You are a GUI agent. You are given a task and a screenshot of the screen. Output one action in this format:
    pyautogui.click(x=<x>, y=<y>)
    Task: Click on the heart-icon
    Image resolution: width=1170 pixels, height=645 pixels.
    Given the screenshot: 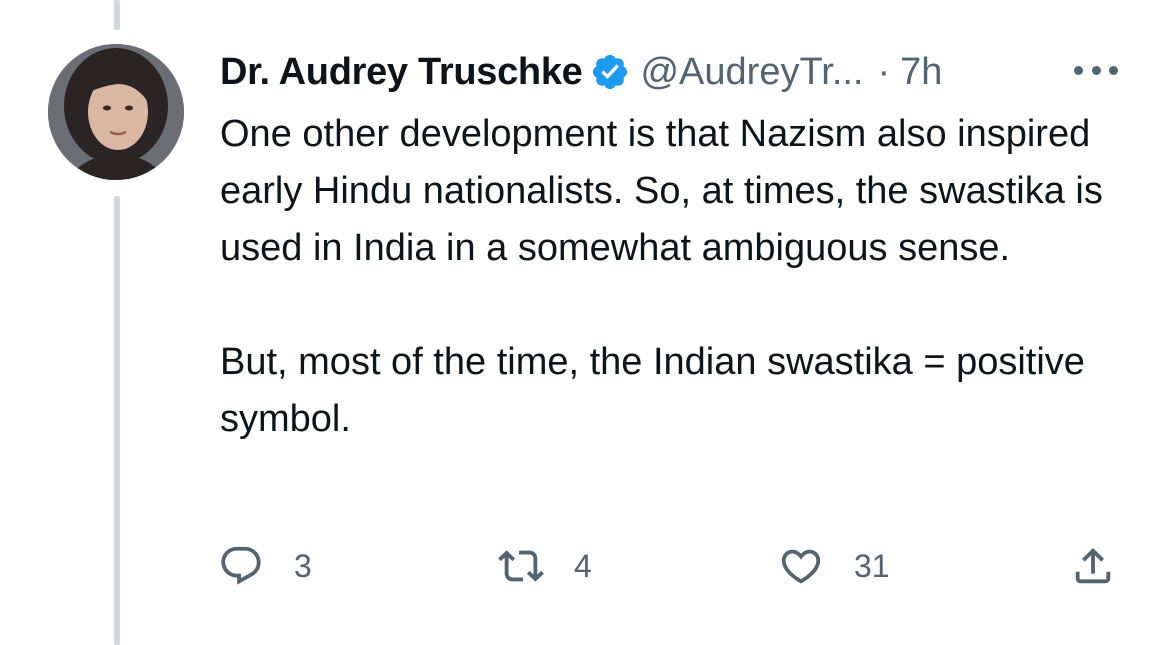 What is the action you would take?
    pyautogui.click(x=801, y=566)
    